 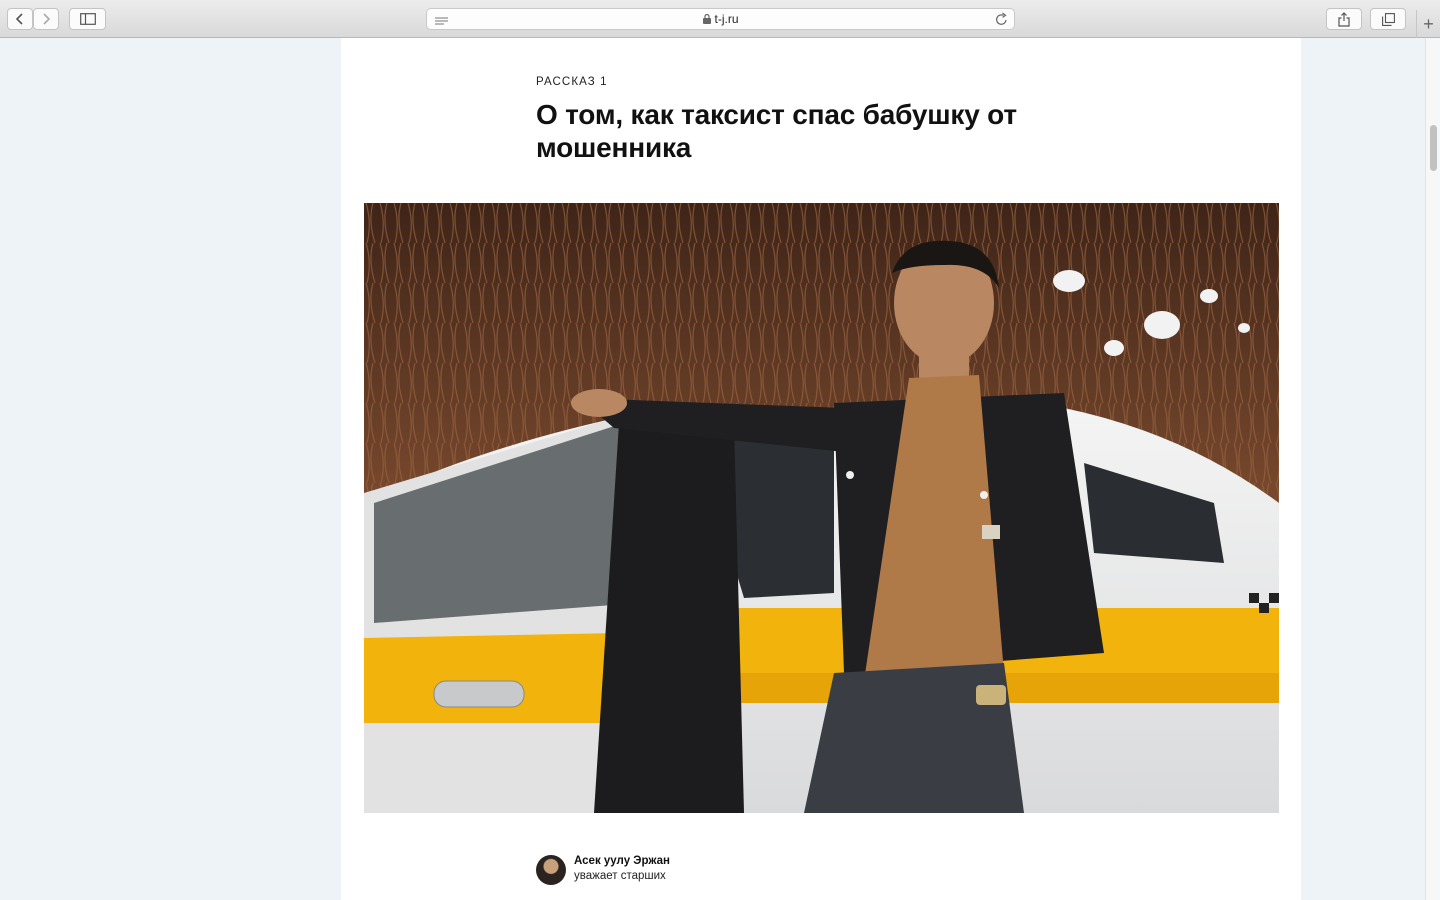 I want to click on address-bar: t-j.ru, so click(x=720, y=19).